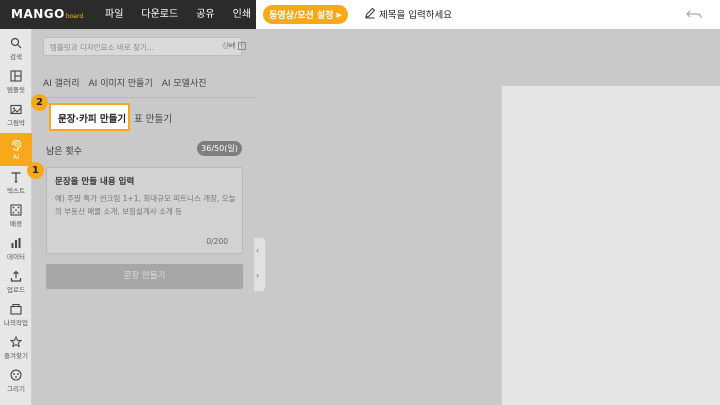 The image size is (720, 405). Describe the element at coordinates (219, 148) in the screenshot. I see `remaining-count-badge: 36/50(일)` at that location.